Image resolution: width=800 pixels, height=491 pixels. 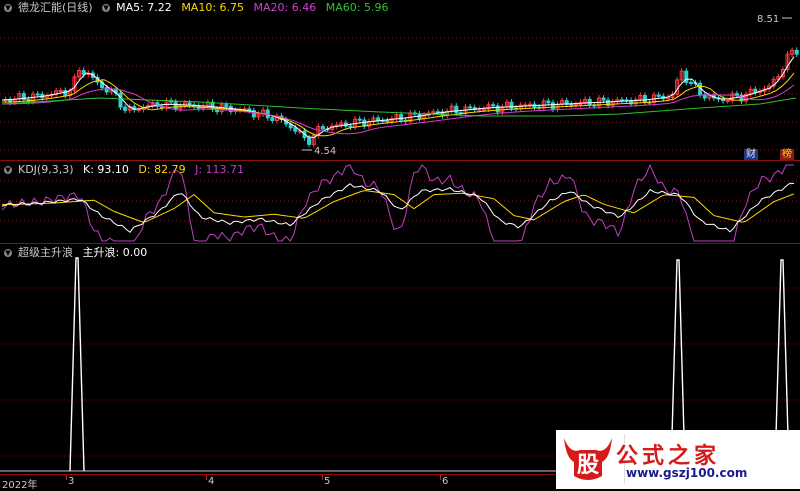 I want to click on k-line, so click(x=398, y=207).